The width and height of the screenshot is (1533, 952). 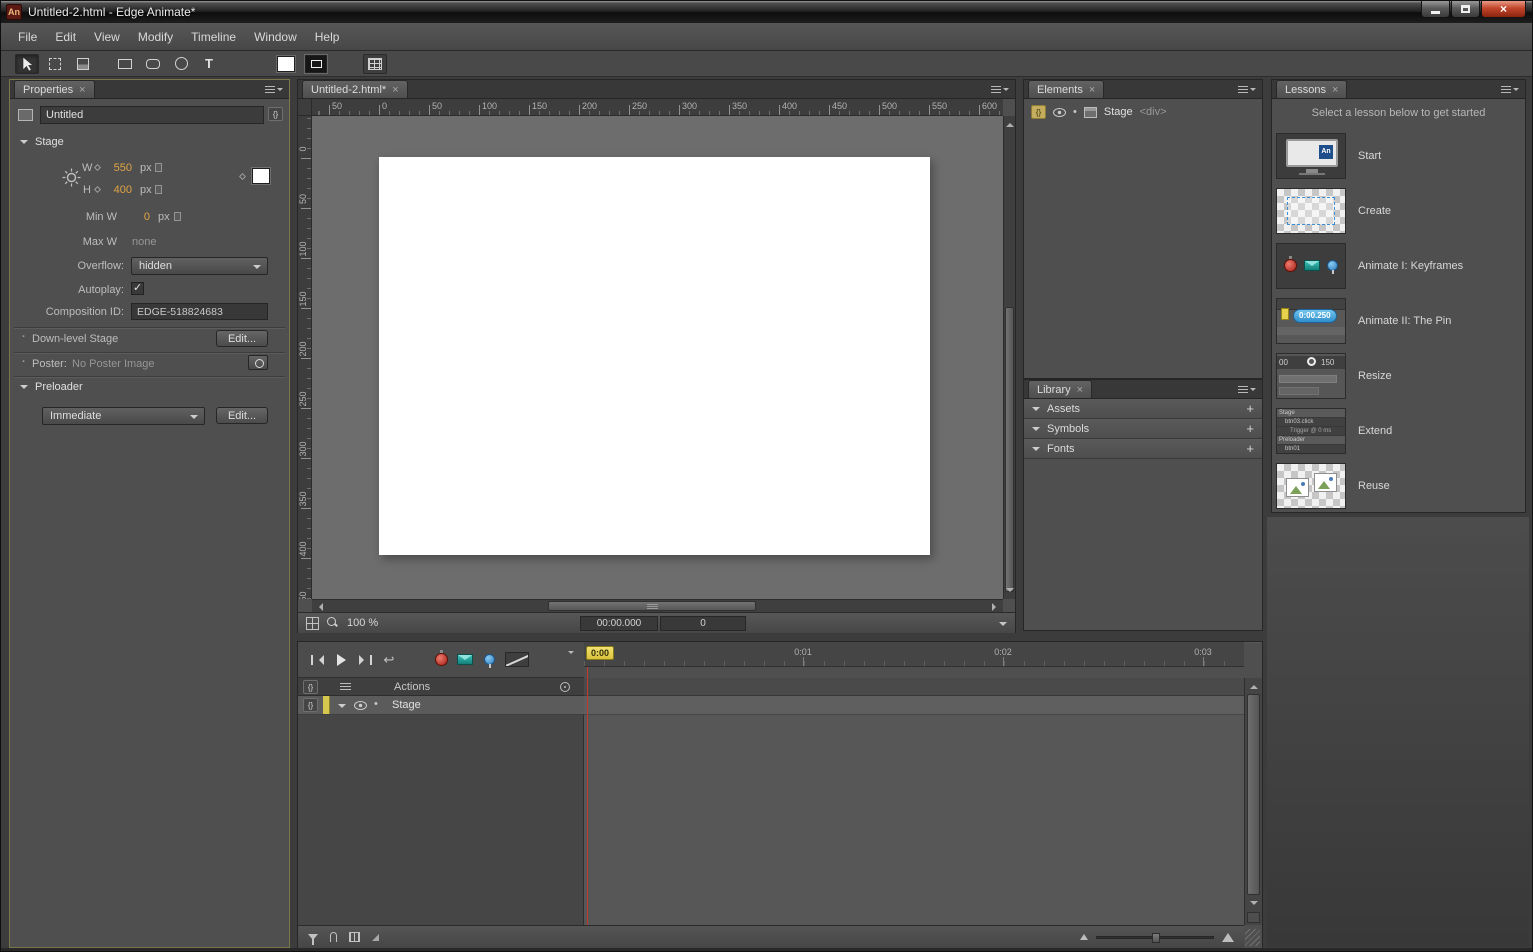 I want to click on resize-grip-icon, so click(x=1252, y=937).